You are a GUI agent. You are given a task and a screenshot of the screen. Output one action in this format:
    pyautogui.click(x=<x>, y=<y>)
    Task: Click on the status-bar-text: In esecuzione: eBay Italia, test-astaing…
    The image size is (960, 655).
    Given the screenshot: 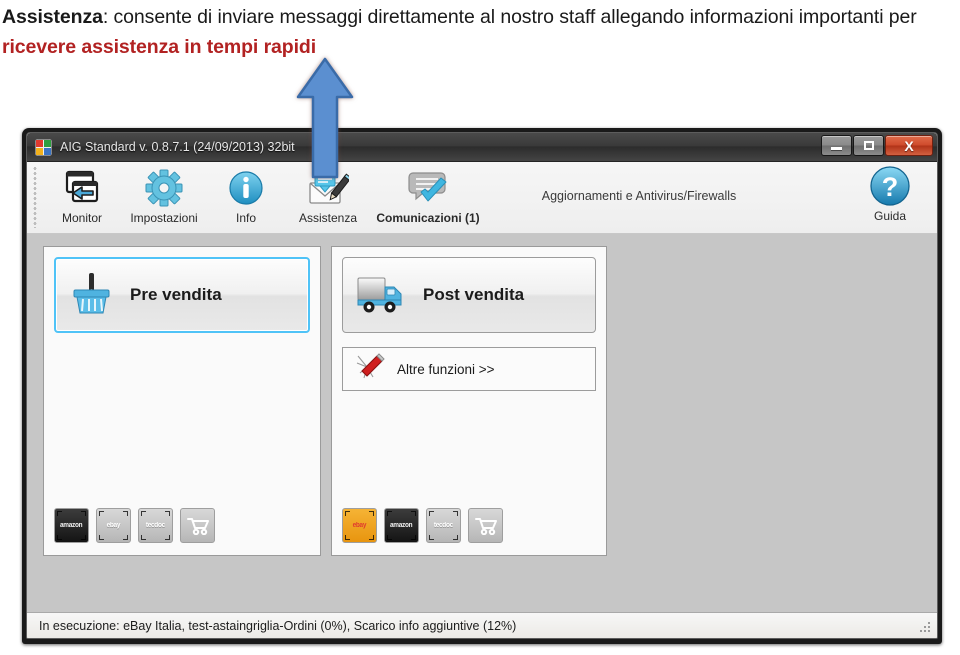 What is the action you would take?
    pyautogui.click(x=278, y=625)
    